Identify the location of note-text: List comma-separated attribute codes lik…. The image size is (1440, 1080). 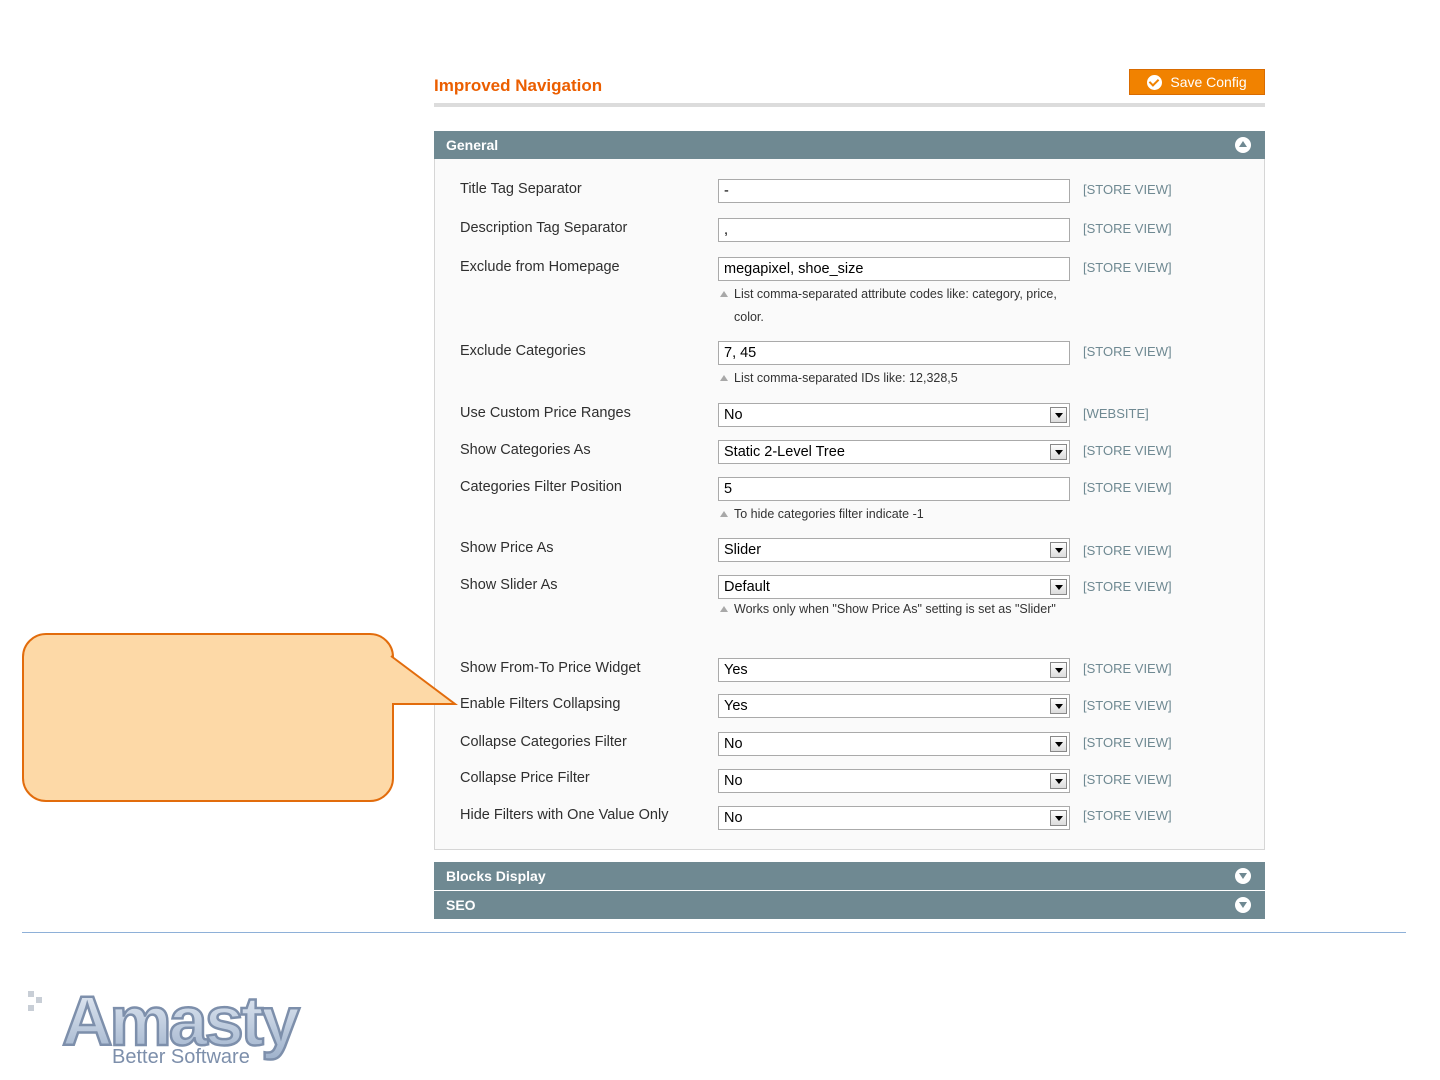
(895, 305).